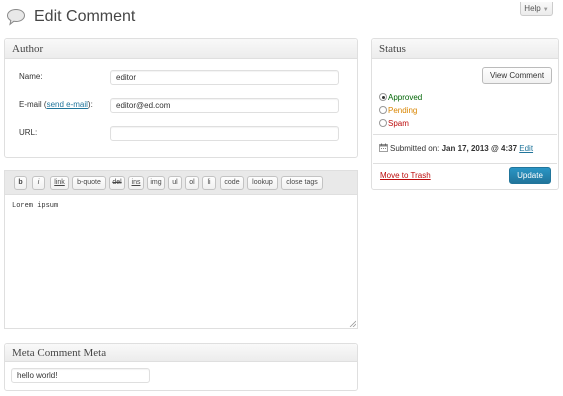 Image resolution: width=563 pixels, height=396 pixels. What do you see at coordinates (262, 183) in the screenshot?
I see `lookup-button: lookup` at bounding box center [262, 183].